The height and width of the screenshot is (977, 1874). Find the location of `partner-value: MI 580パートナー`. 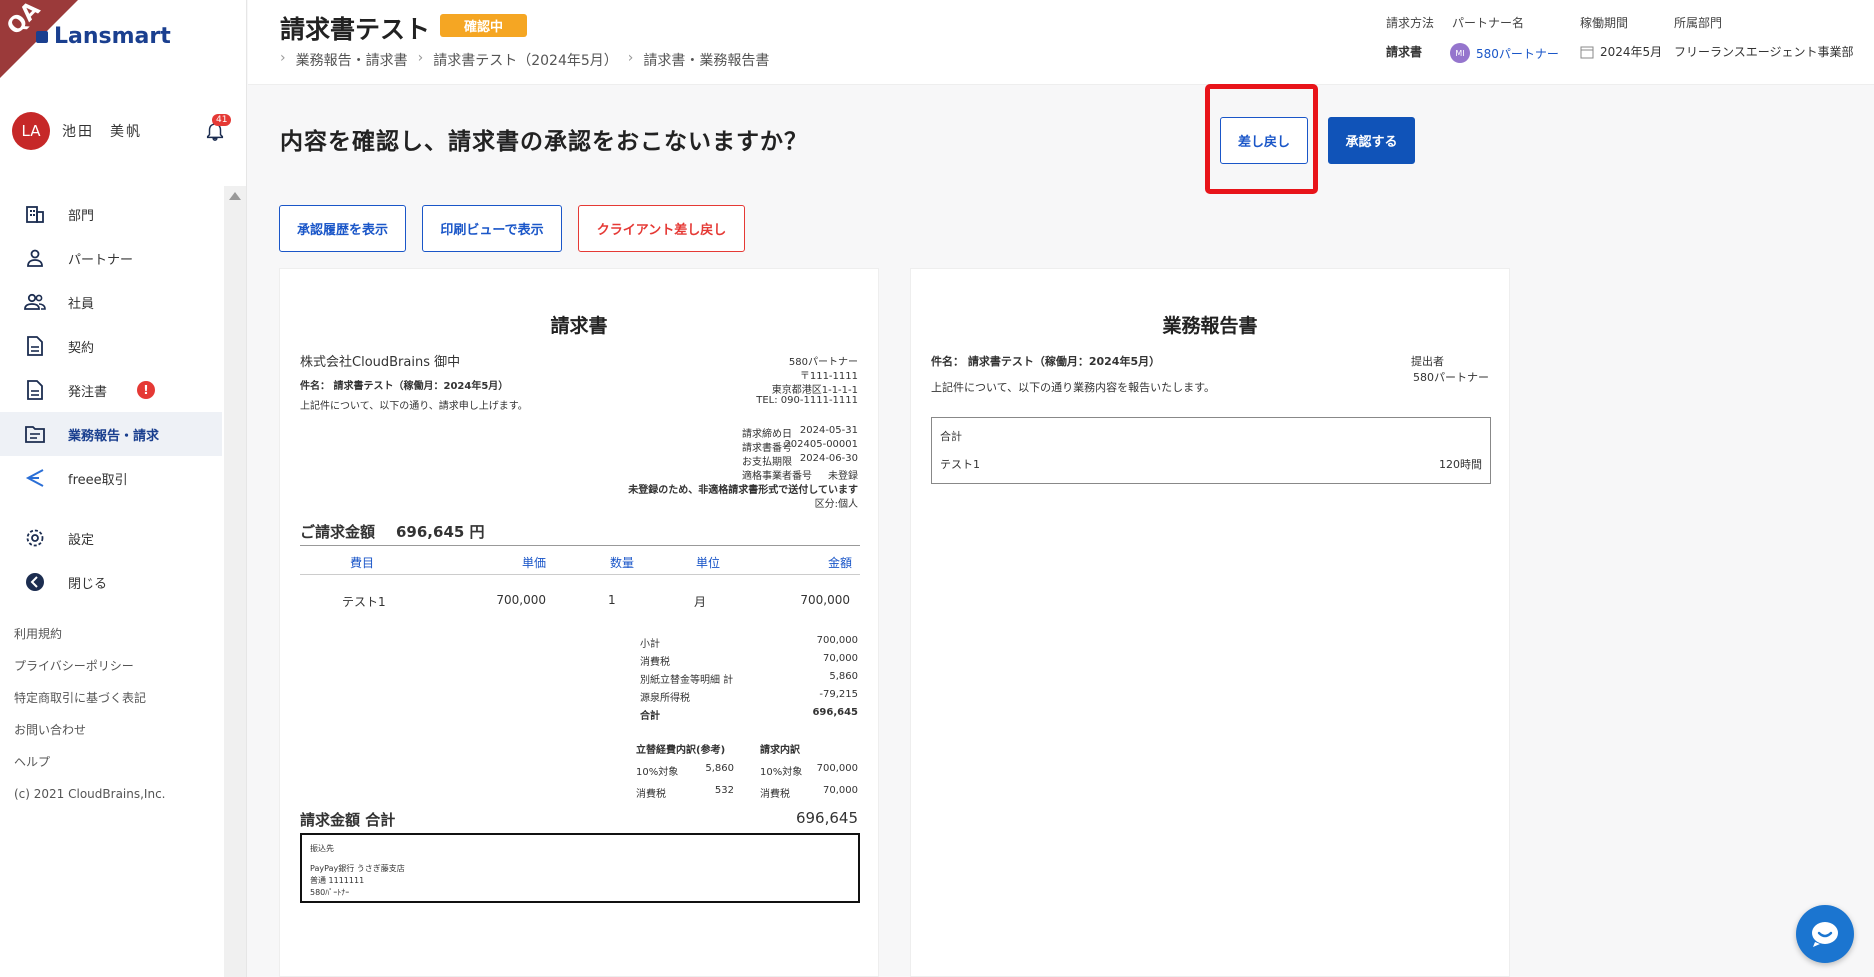

partner-value: MI 580パートナー is located at coordinates (1504, 53).